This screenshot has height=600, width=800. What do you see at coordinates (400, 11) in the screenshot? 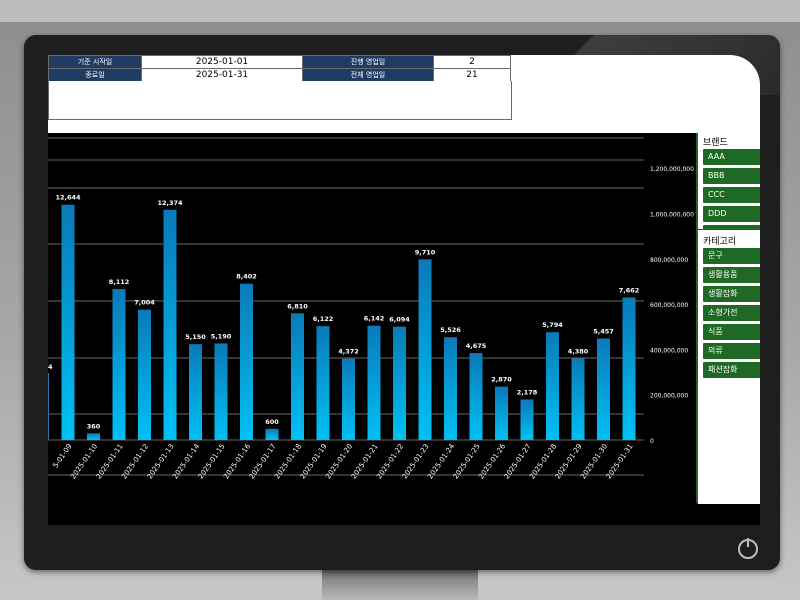
I see `backdrop-top` at bounding box center [400, 11].